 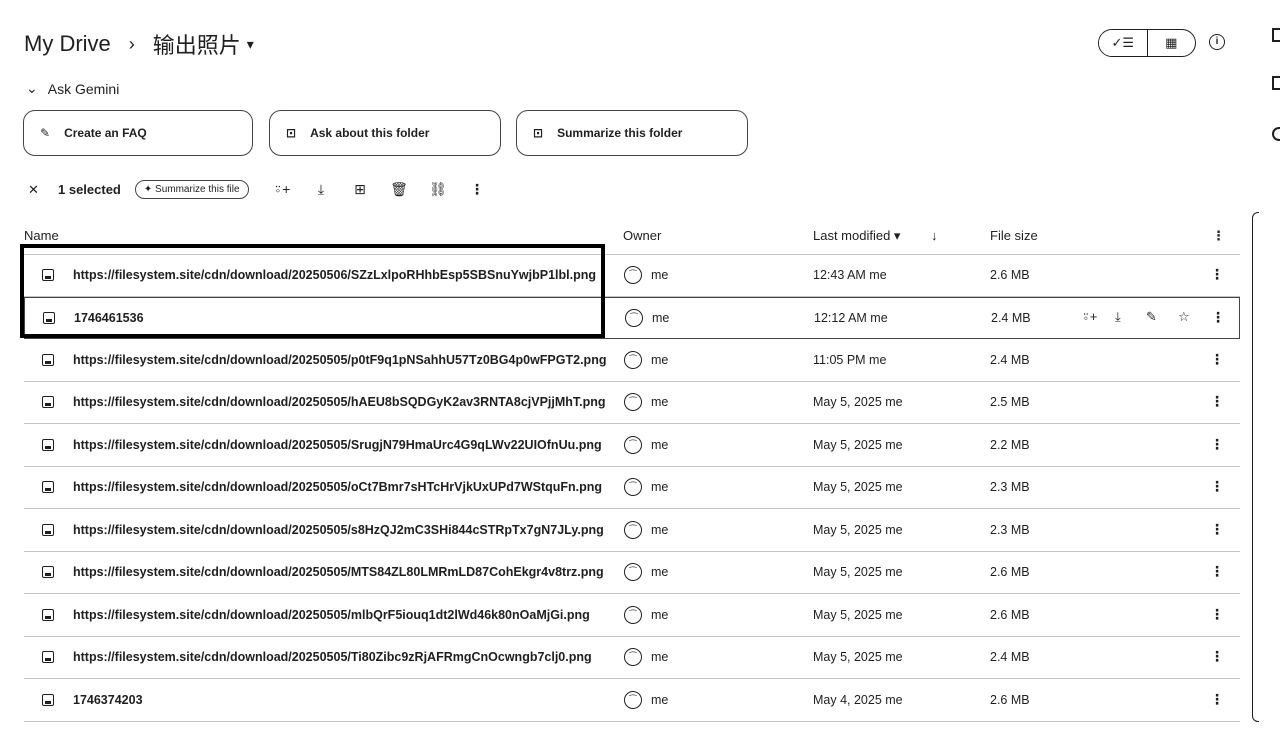 I want to click on summarize-folder-button: ⊡ Summarize this folder, so click(x=632, y=133).